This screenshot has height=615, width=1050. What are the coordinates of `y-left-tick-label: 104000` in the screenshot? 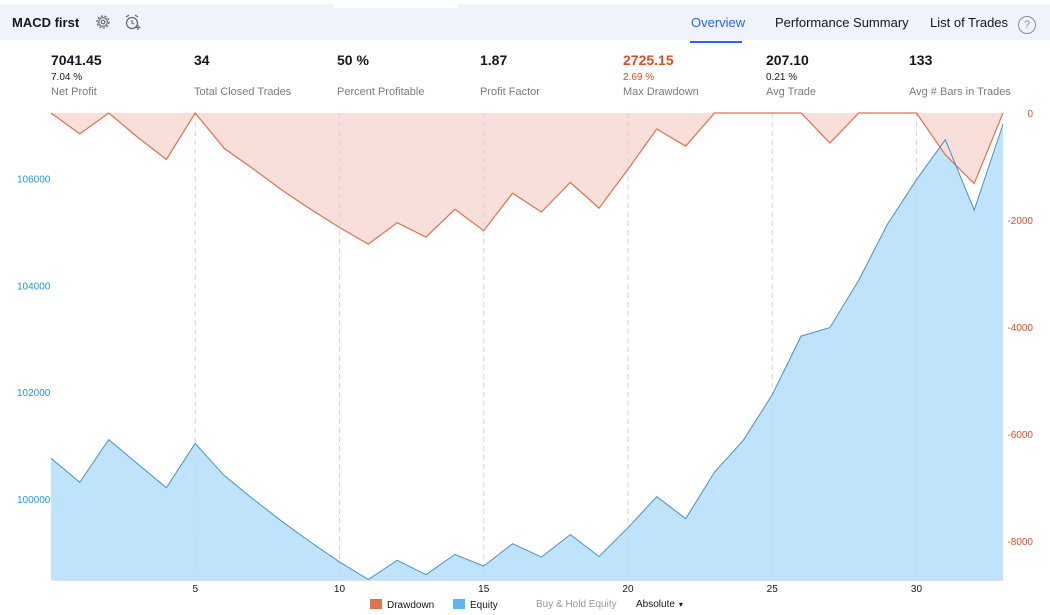 It's located at (34, 286).